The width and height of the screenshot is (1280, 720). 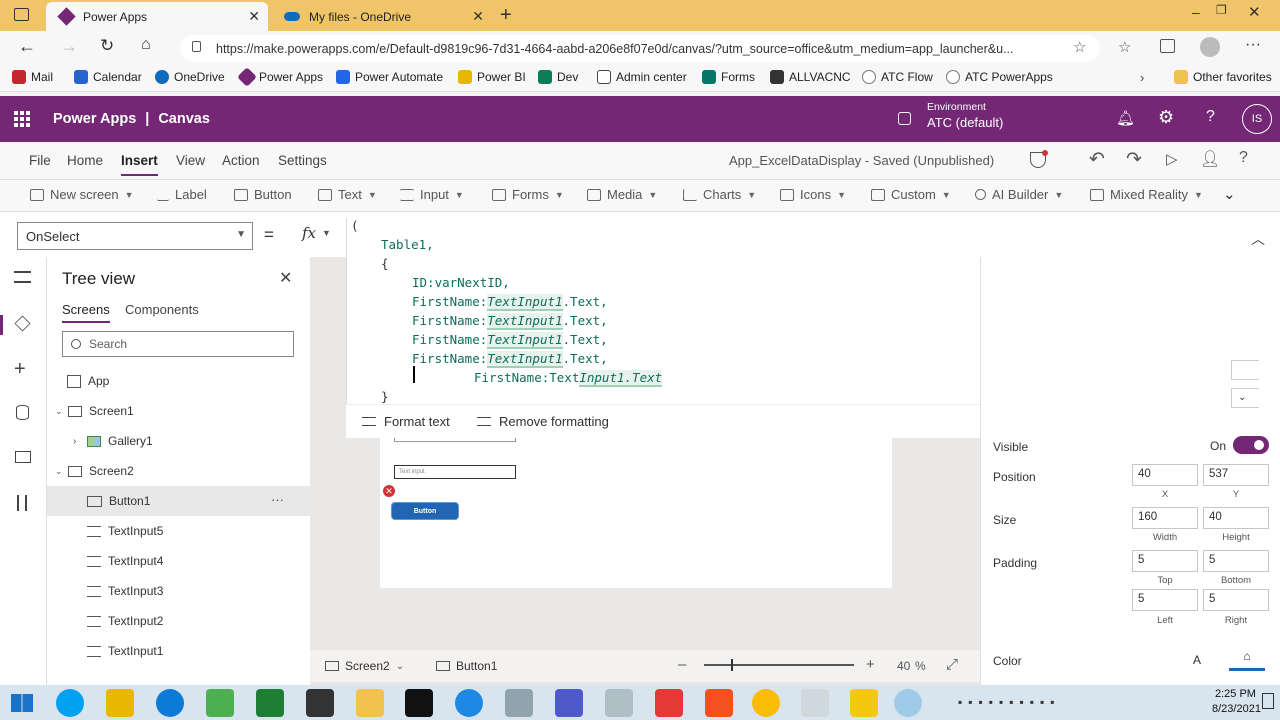 What do you see at coordinates (870, 664) in the screenshot?
I see `zoom-in-icon: +` at bounding box center [870, 664].